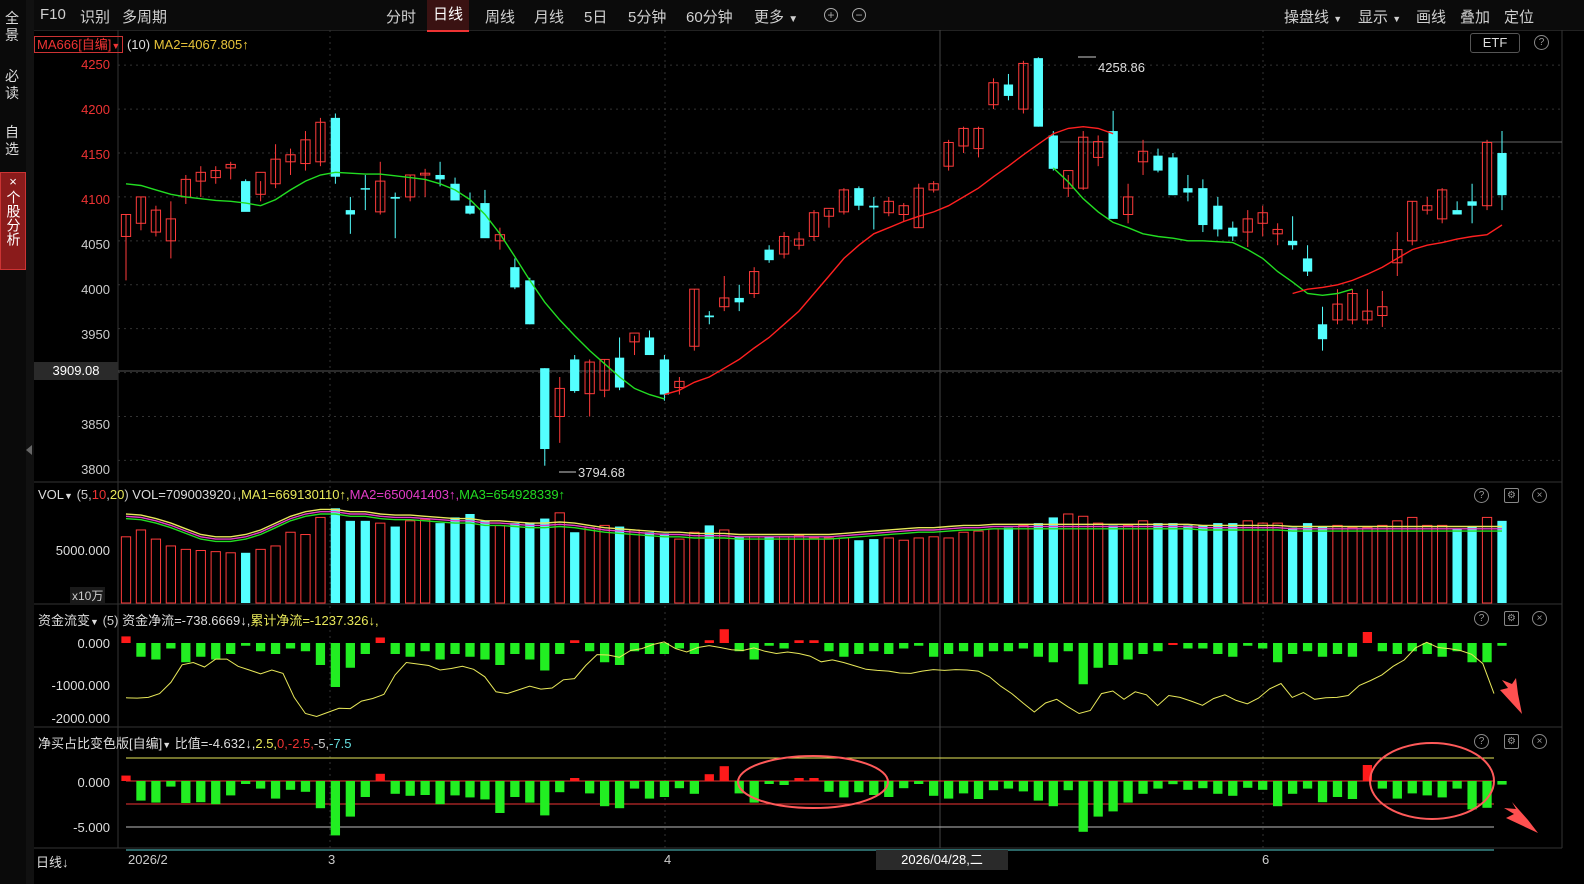 The width and height of the screenshot is (1584, 884). Describe the element at coordinates (55, 494) in the screenshot. I see `vol-title: VOL▼` at that location.